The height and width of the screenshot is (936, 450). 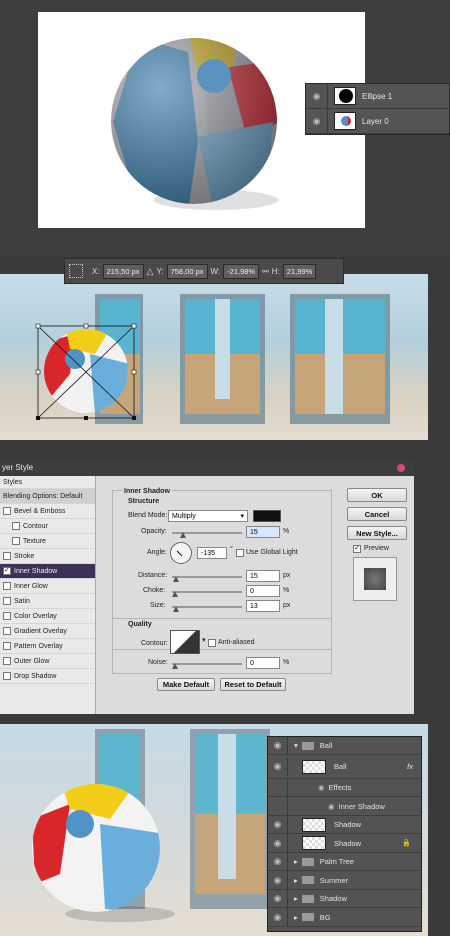 I want to click on layer-row-layer0: ◉ Layer 0, so click(x=377, y=121).